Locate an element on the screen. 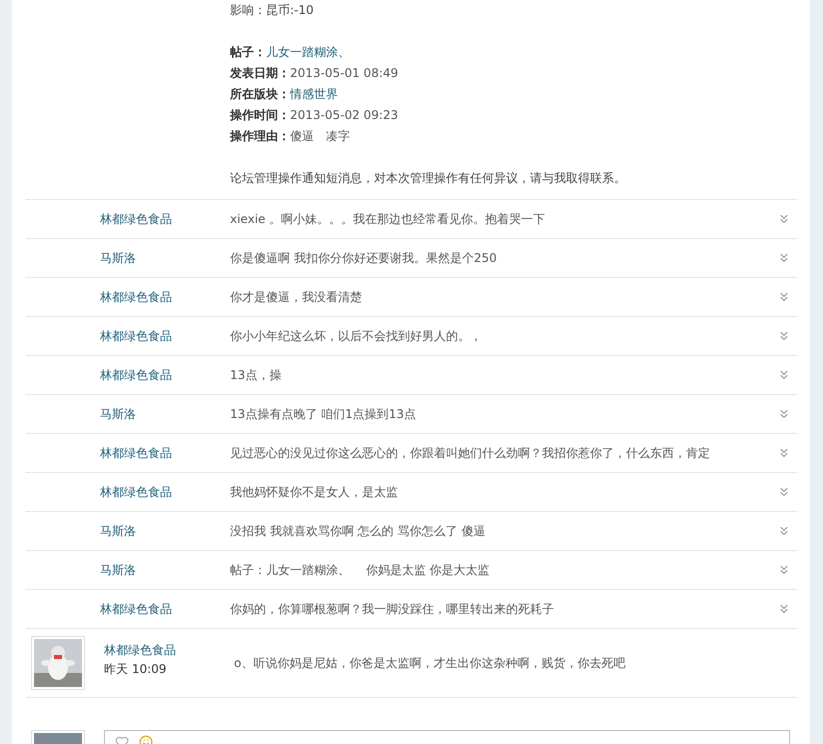 The width and height of the screenshot is (823, 744). message-text: 13点，操 is located at coordinates (256, 375).